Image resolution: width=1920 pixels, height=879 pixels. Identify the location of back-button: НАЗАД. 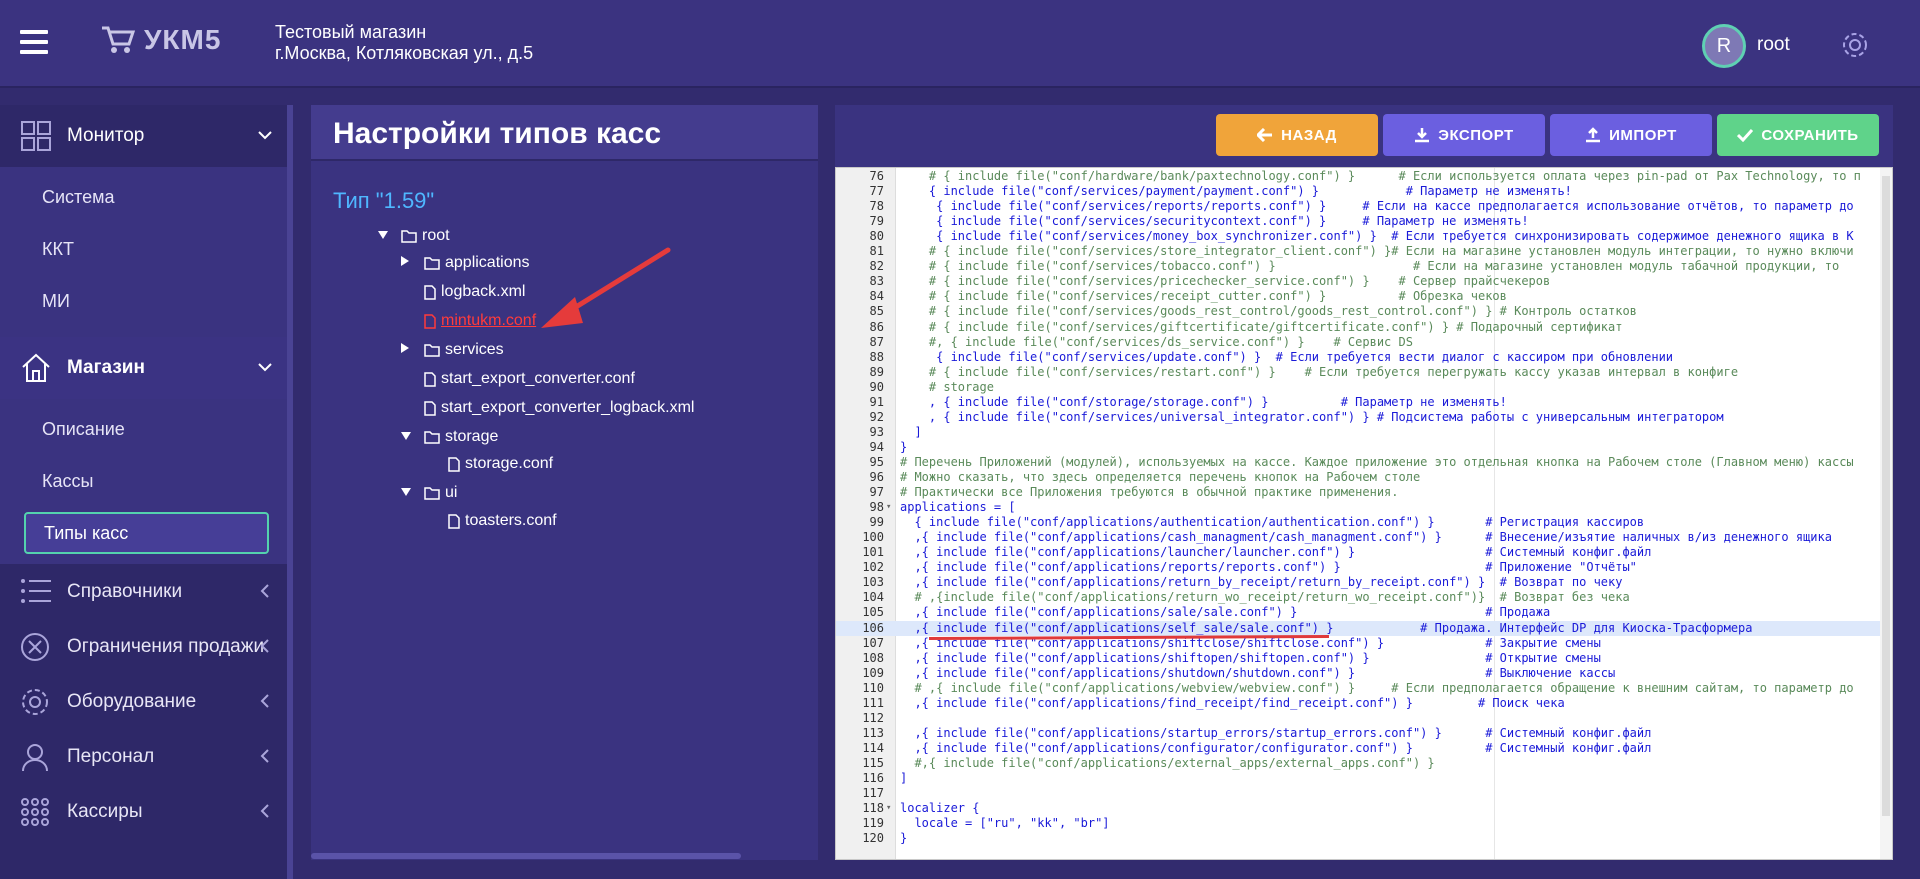
(1297, 135).